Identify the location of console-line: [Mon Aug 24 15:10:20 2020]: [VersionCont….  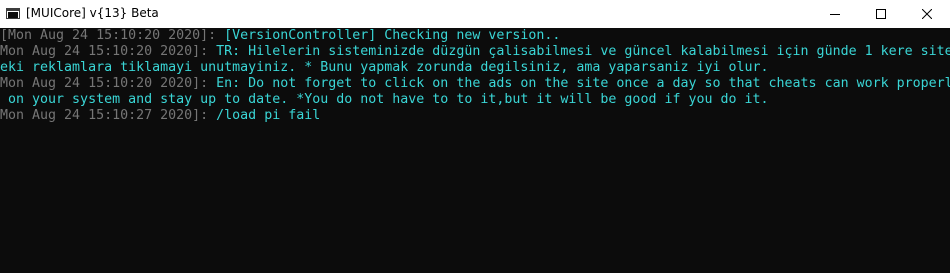
(280, 36).